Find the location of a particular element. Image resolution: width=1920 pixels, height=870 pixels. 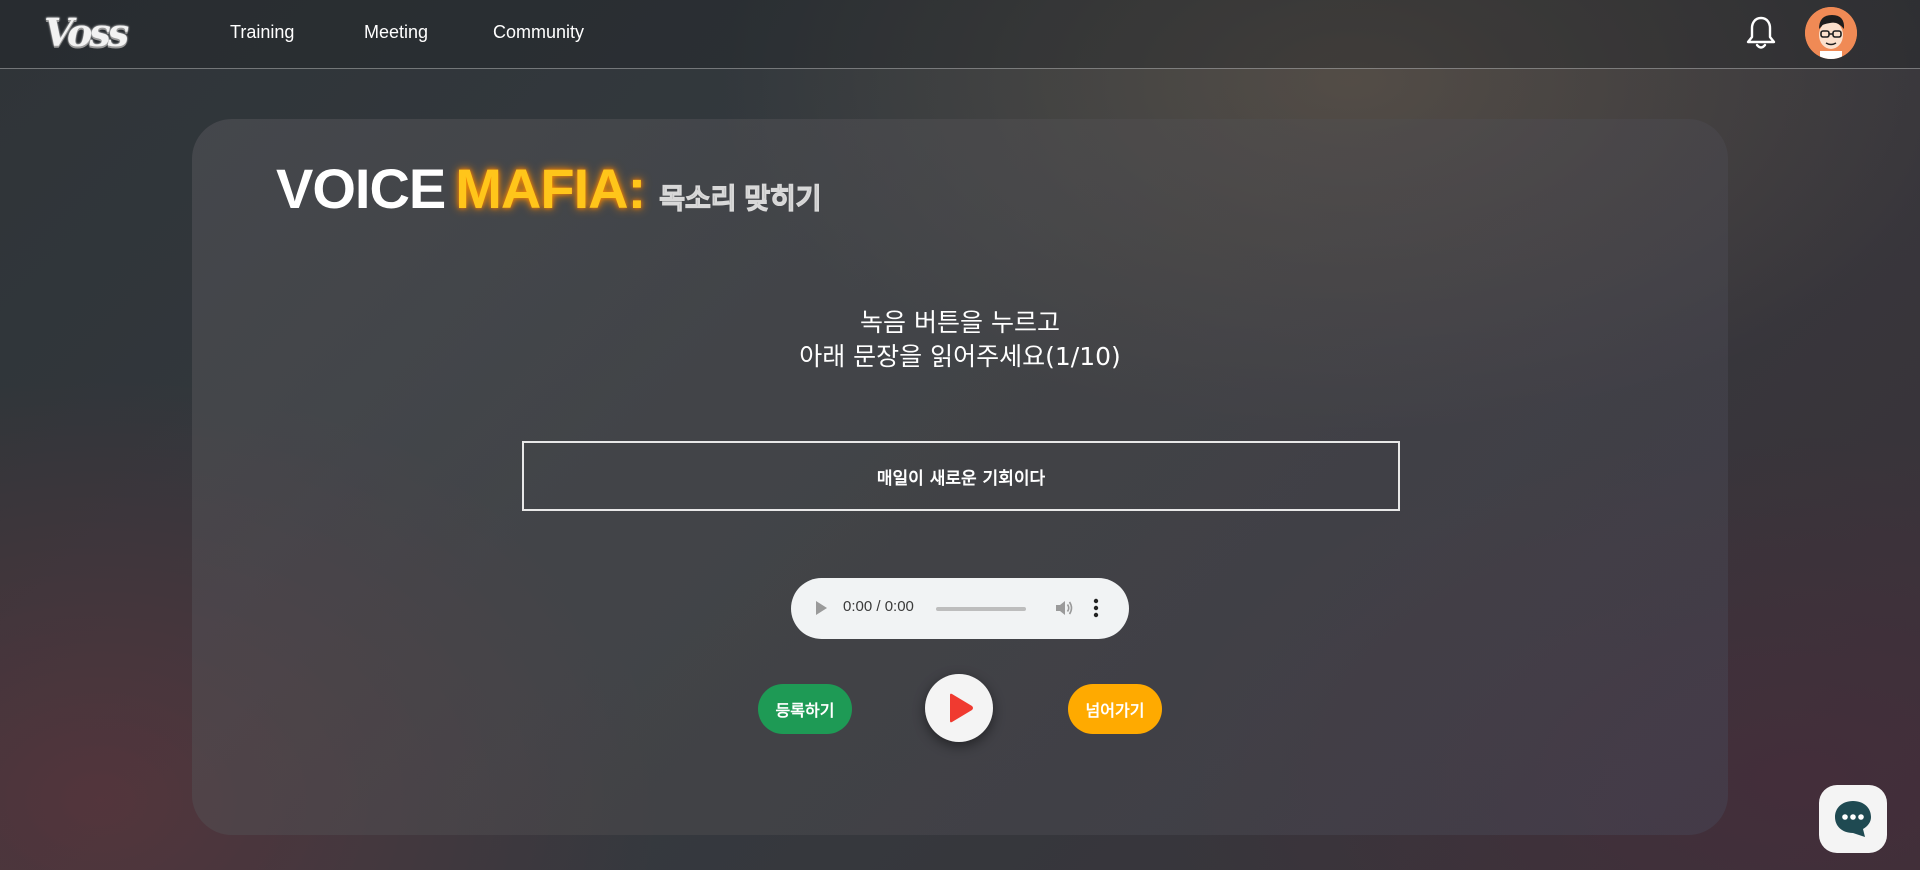

game-title: VOICE MAFIA: 목소리 맞히기 is located at coordinates (549, 188).